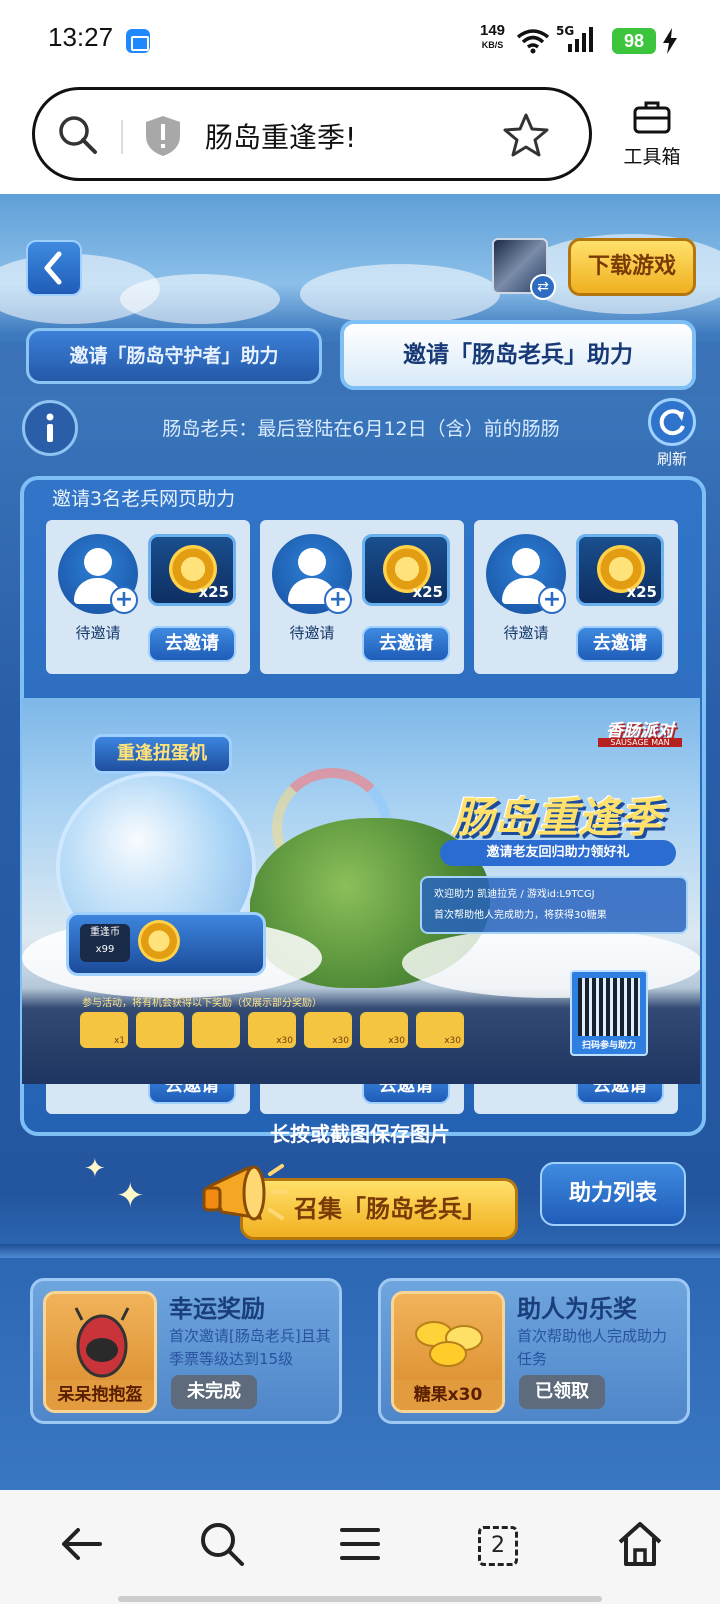  I want to click on machine-coin-label: 重逢币, so click(105, 932).